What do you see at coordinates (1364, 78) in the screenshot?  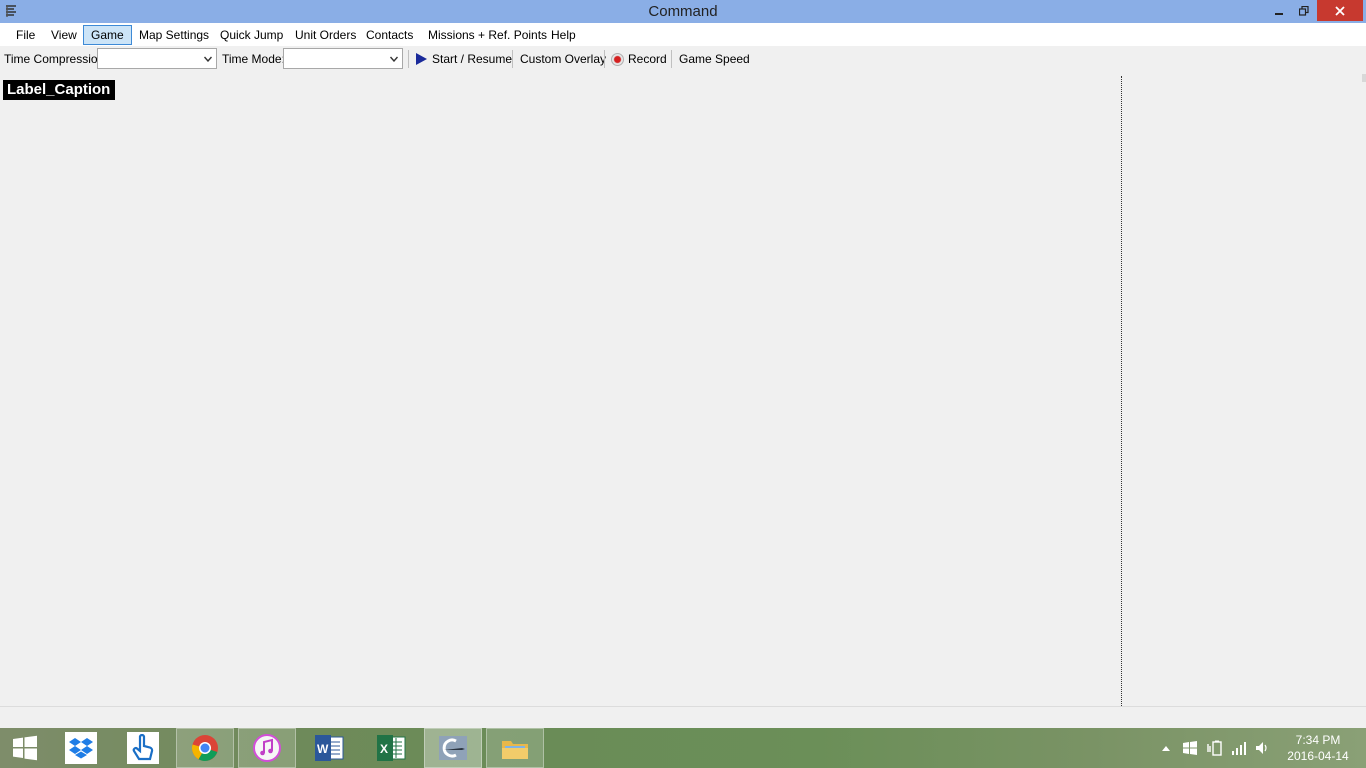 I see `scrollbar` at bounding box center [1364, 78].